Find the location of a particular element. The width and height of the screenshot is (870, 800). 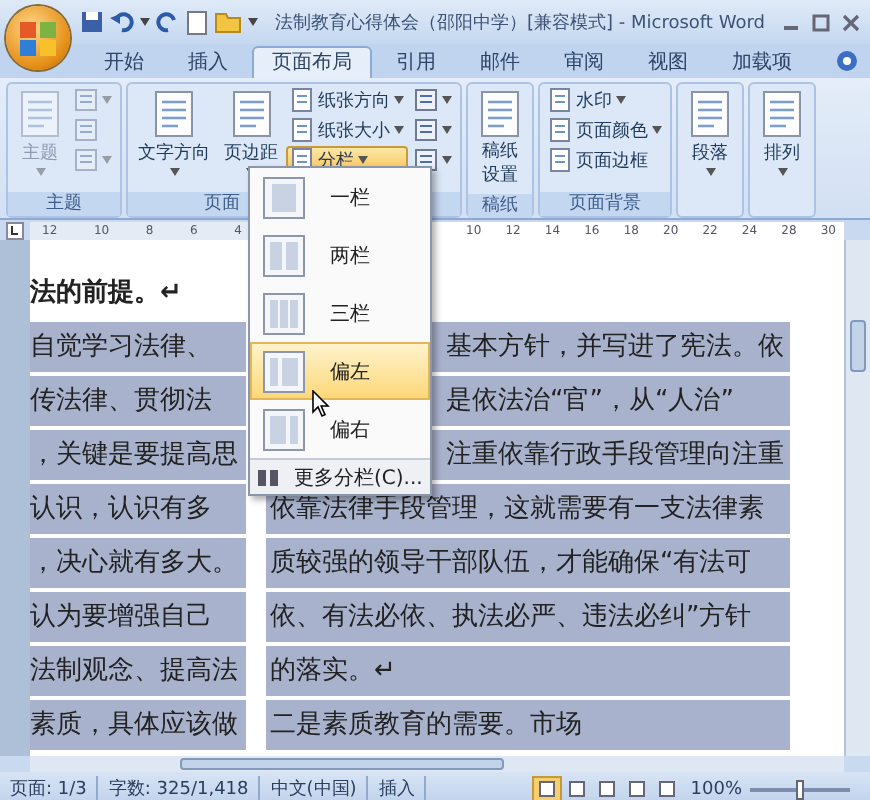

ribbon-tab: 视图 is located at coordinates (668, 62).